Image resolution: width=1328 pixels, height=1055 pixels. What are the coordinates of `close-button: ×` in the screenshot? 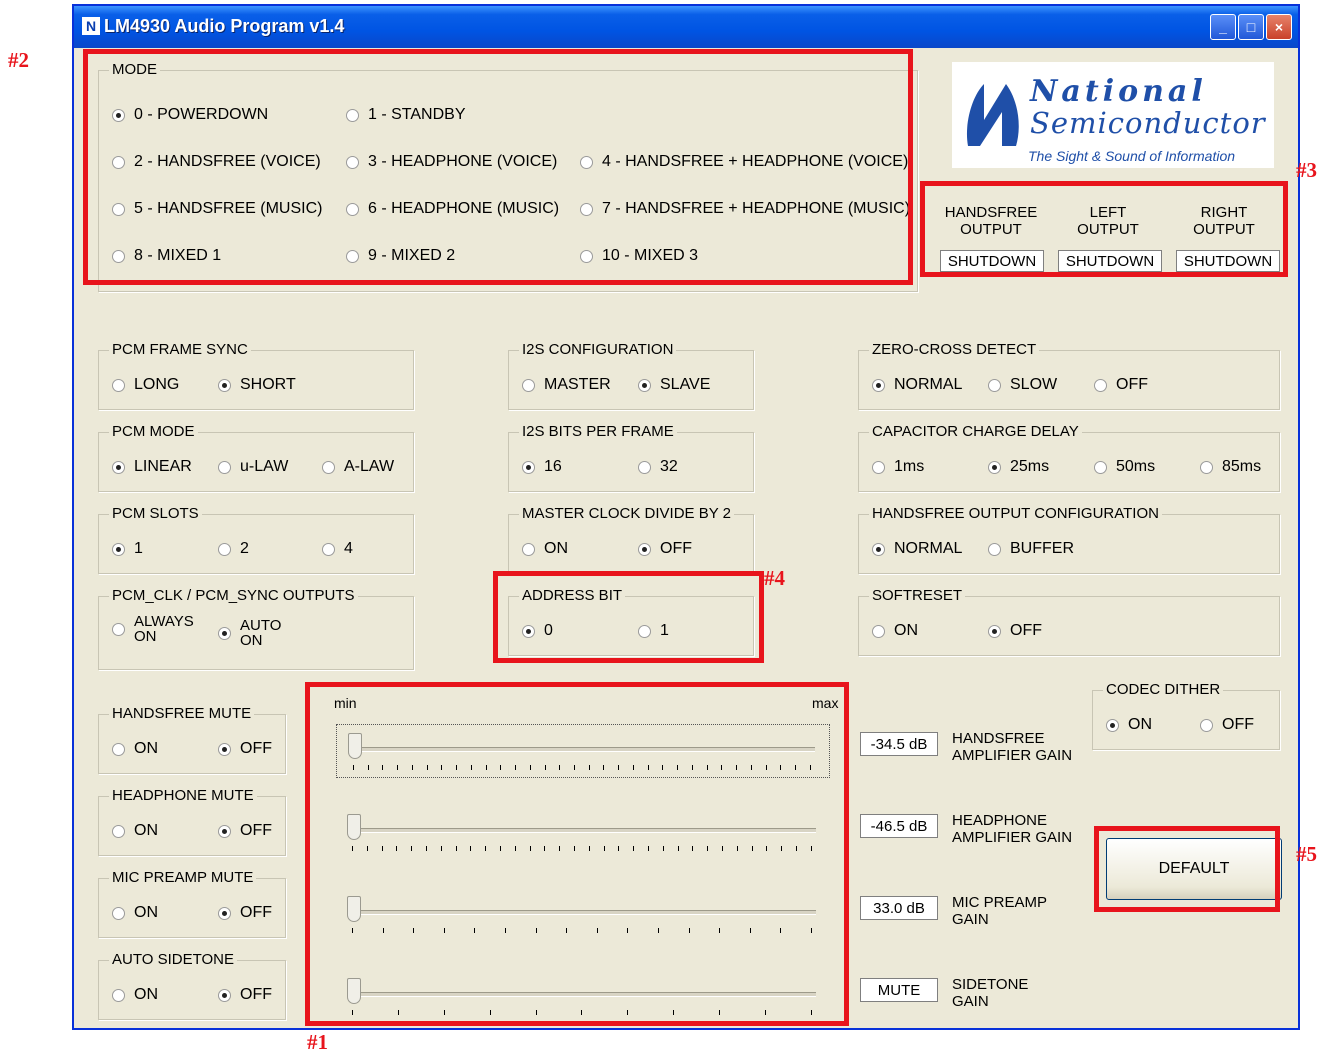 It's located at (1279, 27).